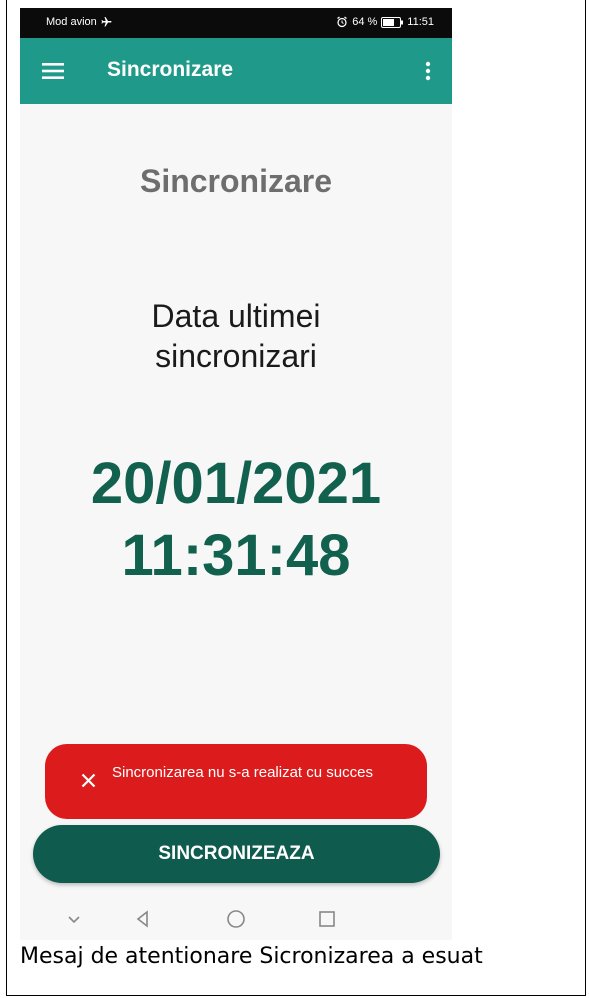  Describe the element at coordinates (327, 919) in the screenshot. I see `recents-icon` at that location.